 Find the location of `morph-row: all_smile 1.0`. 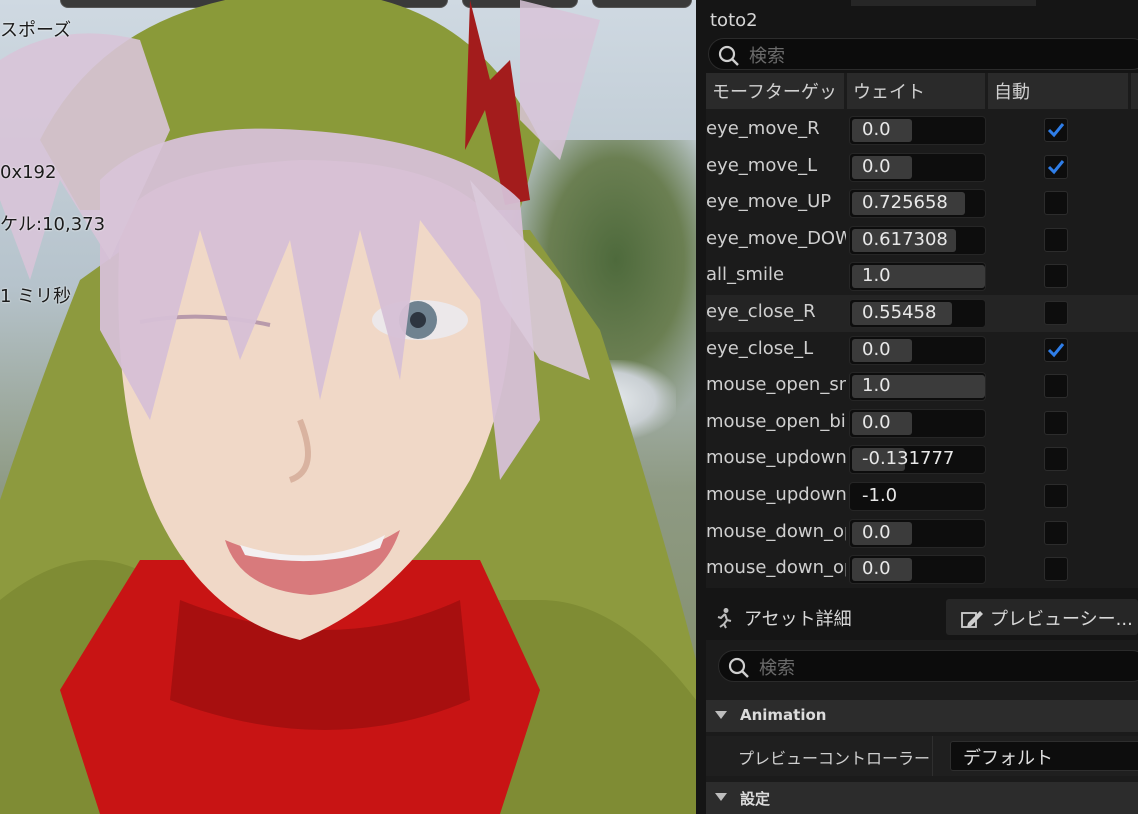

morph-row: all_smile 1.0 is located at coordinates (922, 276).